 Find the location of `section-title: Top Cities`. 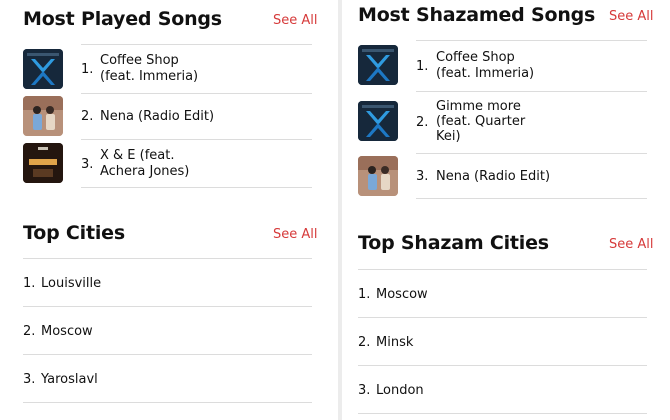

section-title: Top Cities is located at coordinates (74, 233).